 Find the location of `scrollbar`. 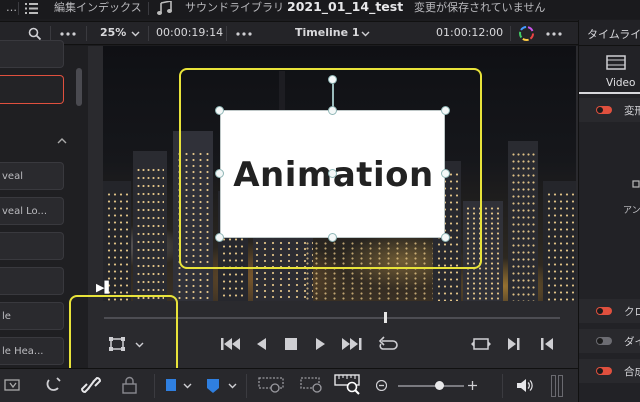

scrollbar is located at coordinates (79, 87).